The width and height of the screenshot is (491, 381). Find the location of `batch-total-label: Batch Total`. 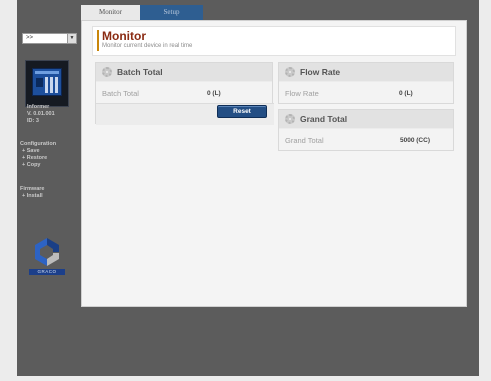

batch-total-label: Batch Total is located at coordinates (120, 93).